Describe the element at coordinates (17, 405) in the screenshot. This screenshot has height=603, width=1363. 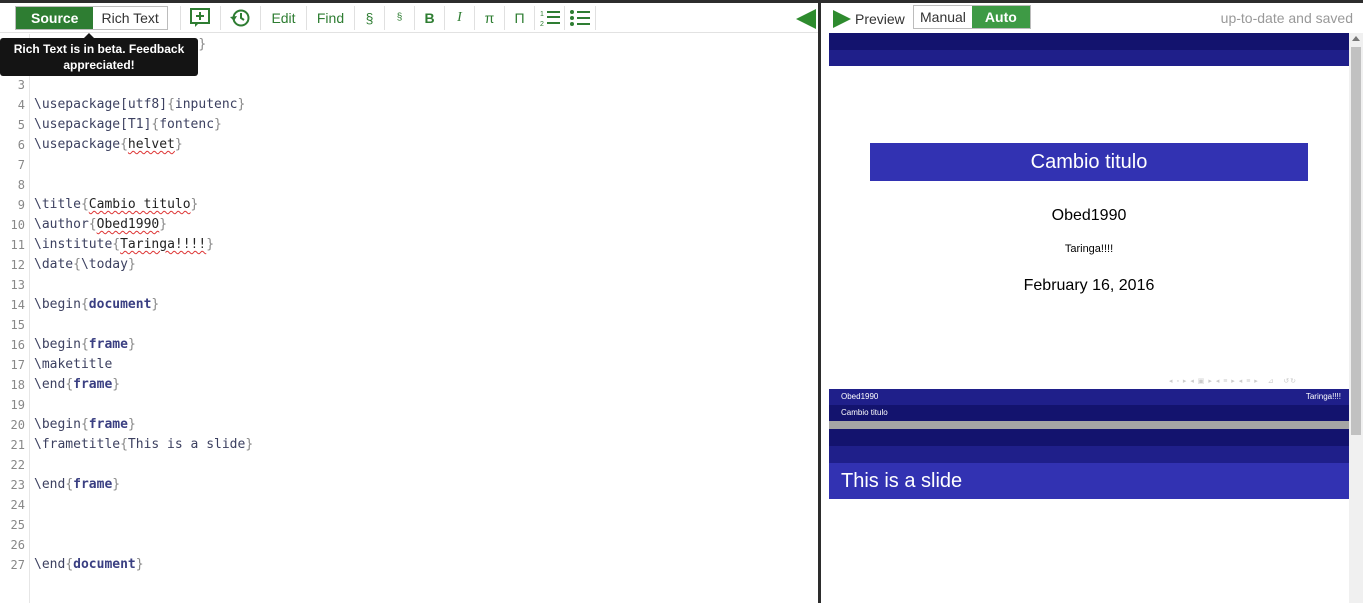
I see `line-number: 19` at that location.